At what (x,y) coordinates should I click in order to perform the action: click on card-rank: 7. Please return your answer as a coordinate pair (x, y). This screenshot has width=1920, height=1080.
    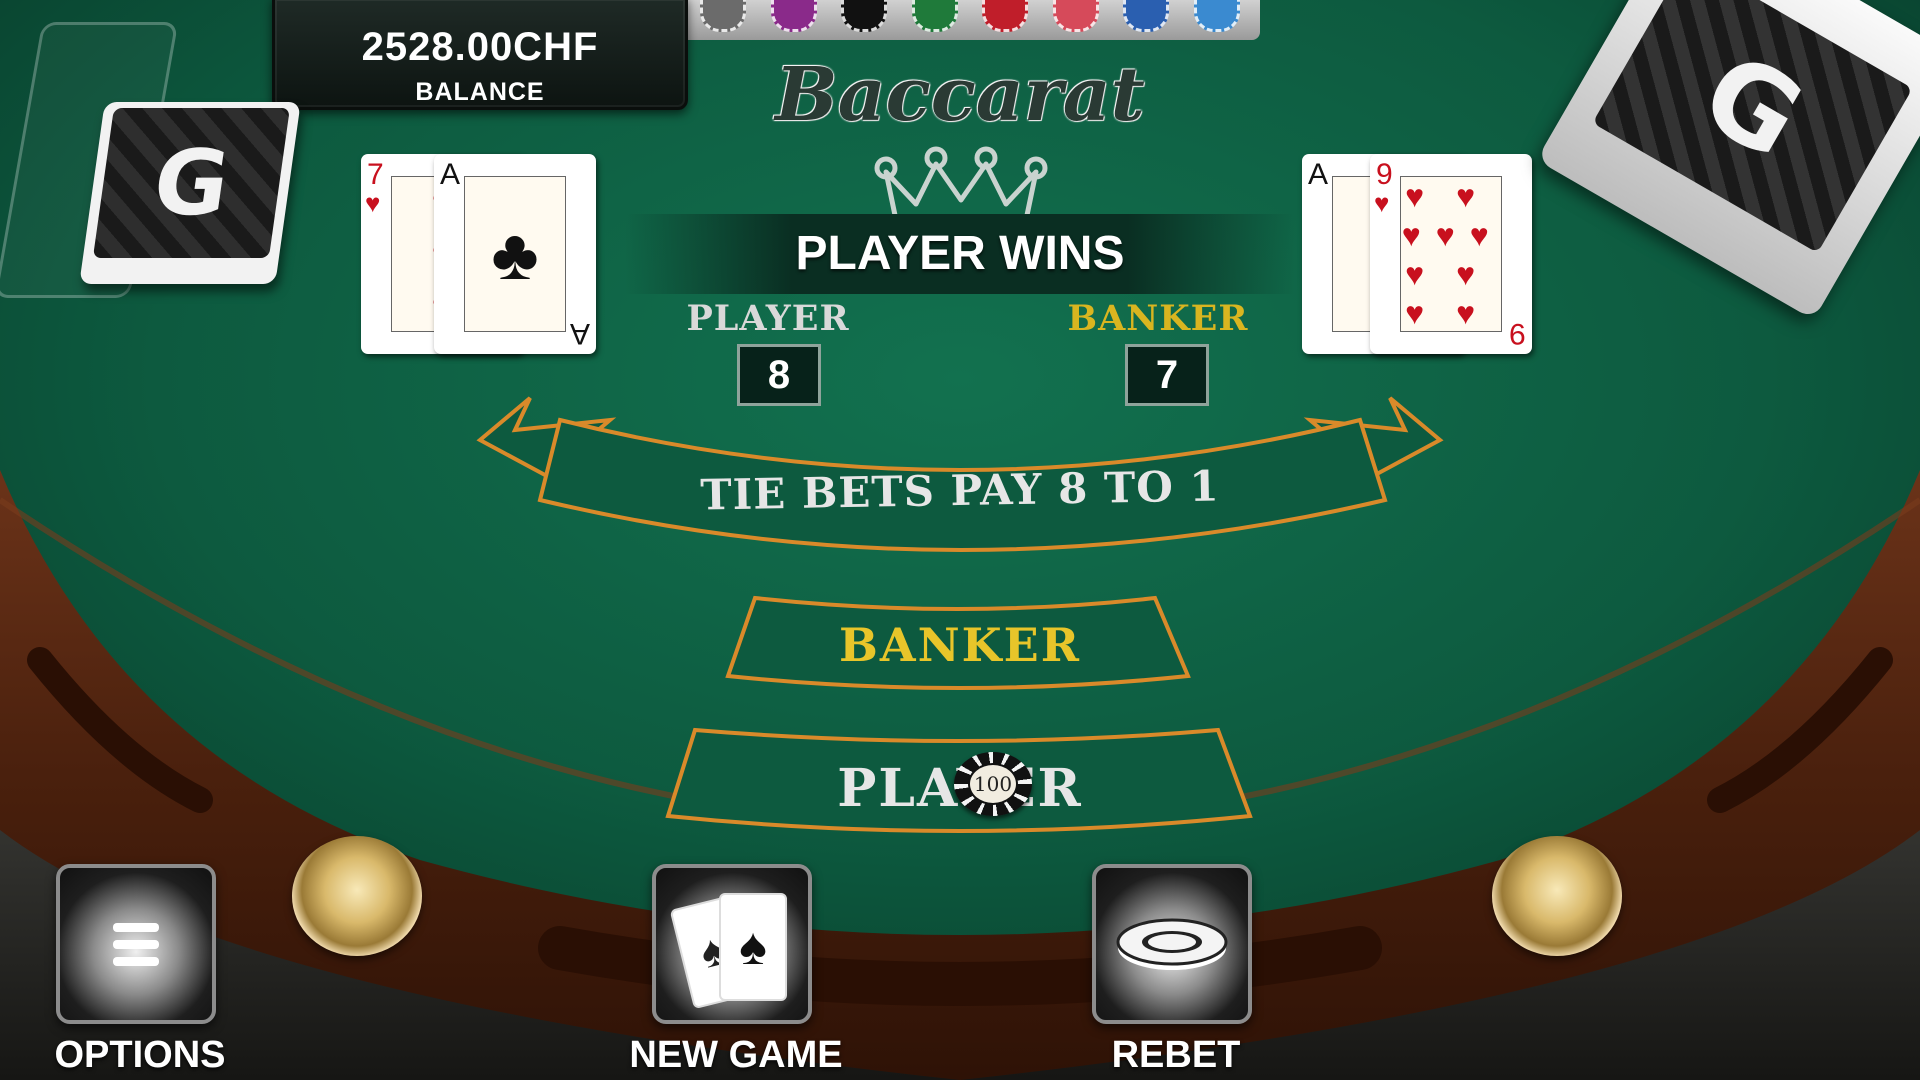
    Looking at the image, I should click on (375, 174).